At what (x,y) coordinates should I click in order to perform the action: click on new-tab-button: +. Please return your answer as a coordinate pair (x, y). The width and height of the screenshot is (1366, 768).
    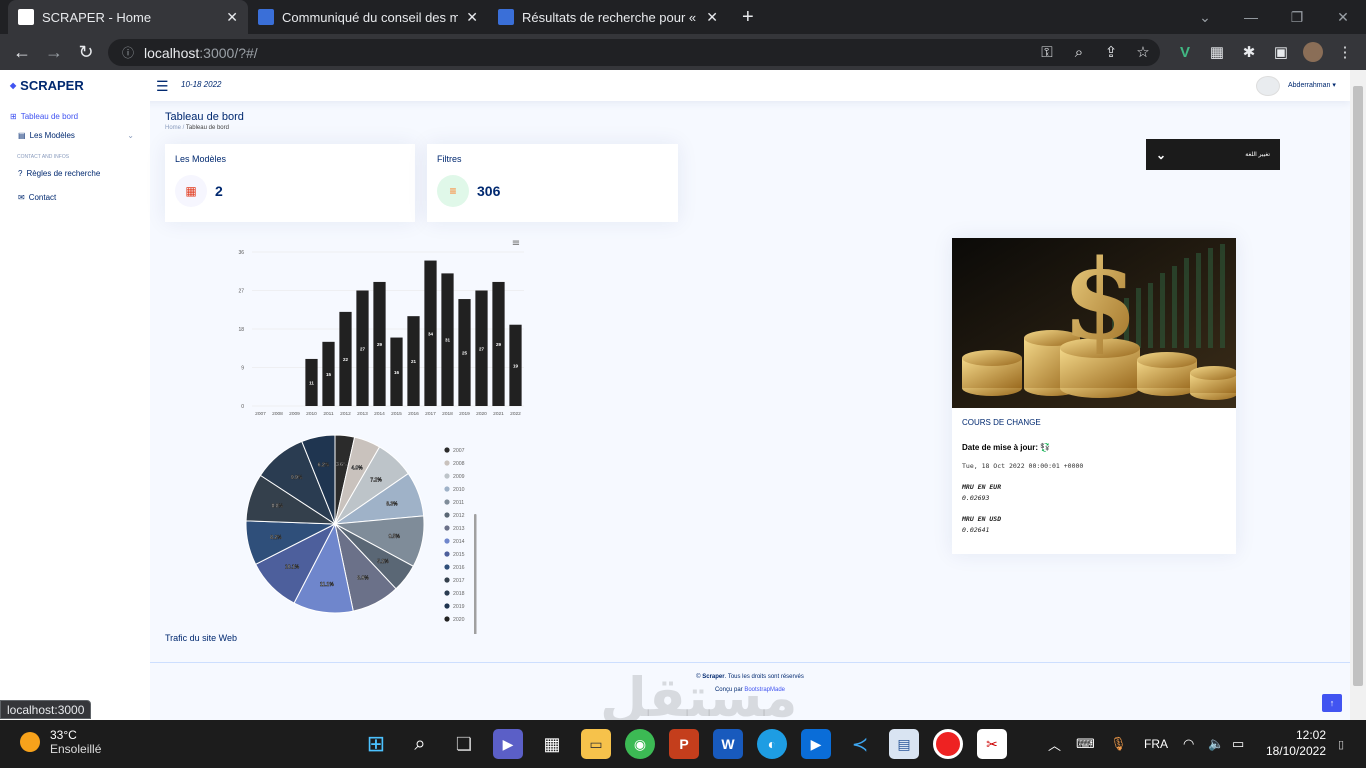
    Looking at the image, I should click on (747, 17).